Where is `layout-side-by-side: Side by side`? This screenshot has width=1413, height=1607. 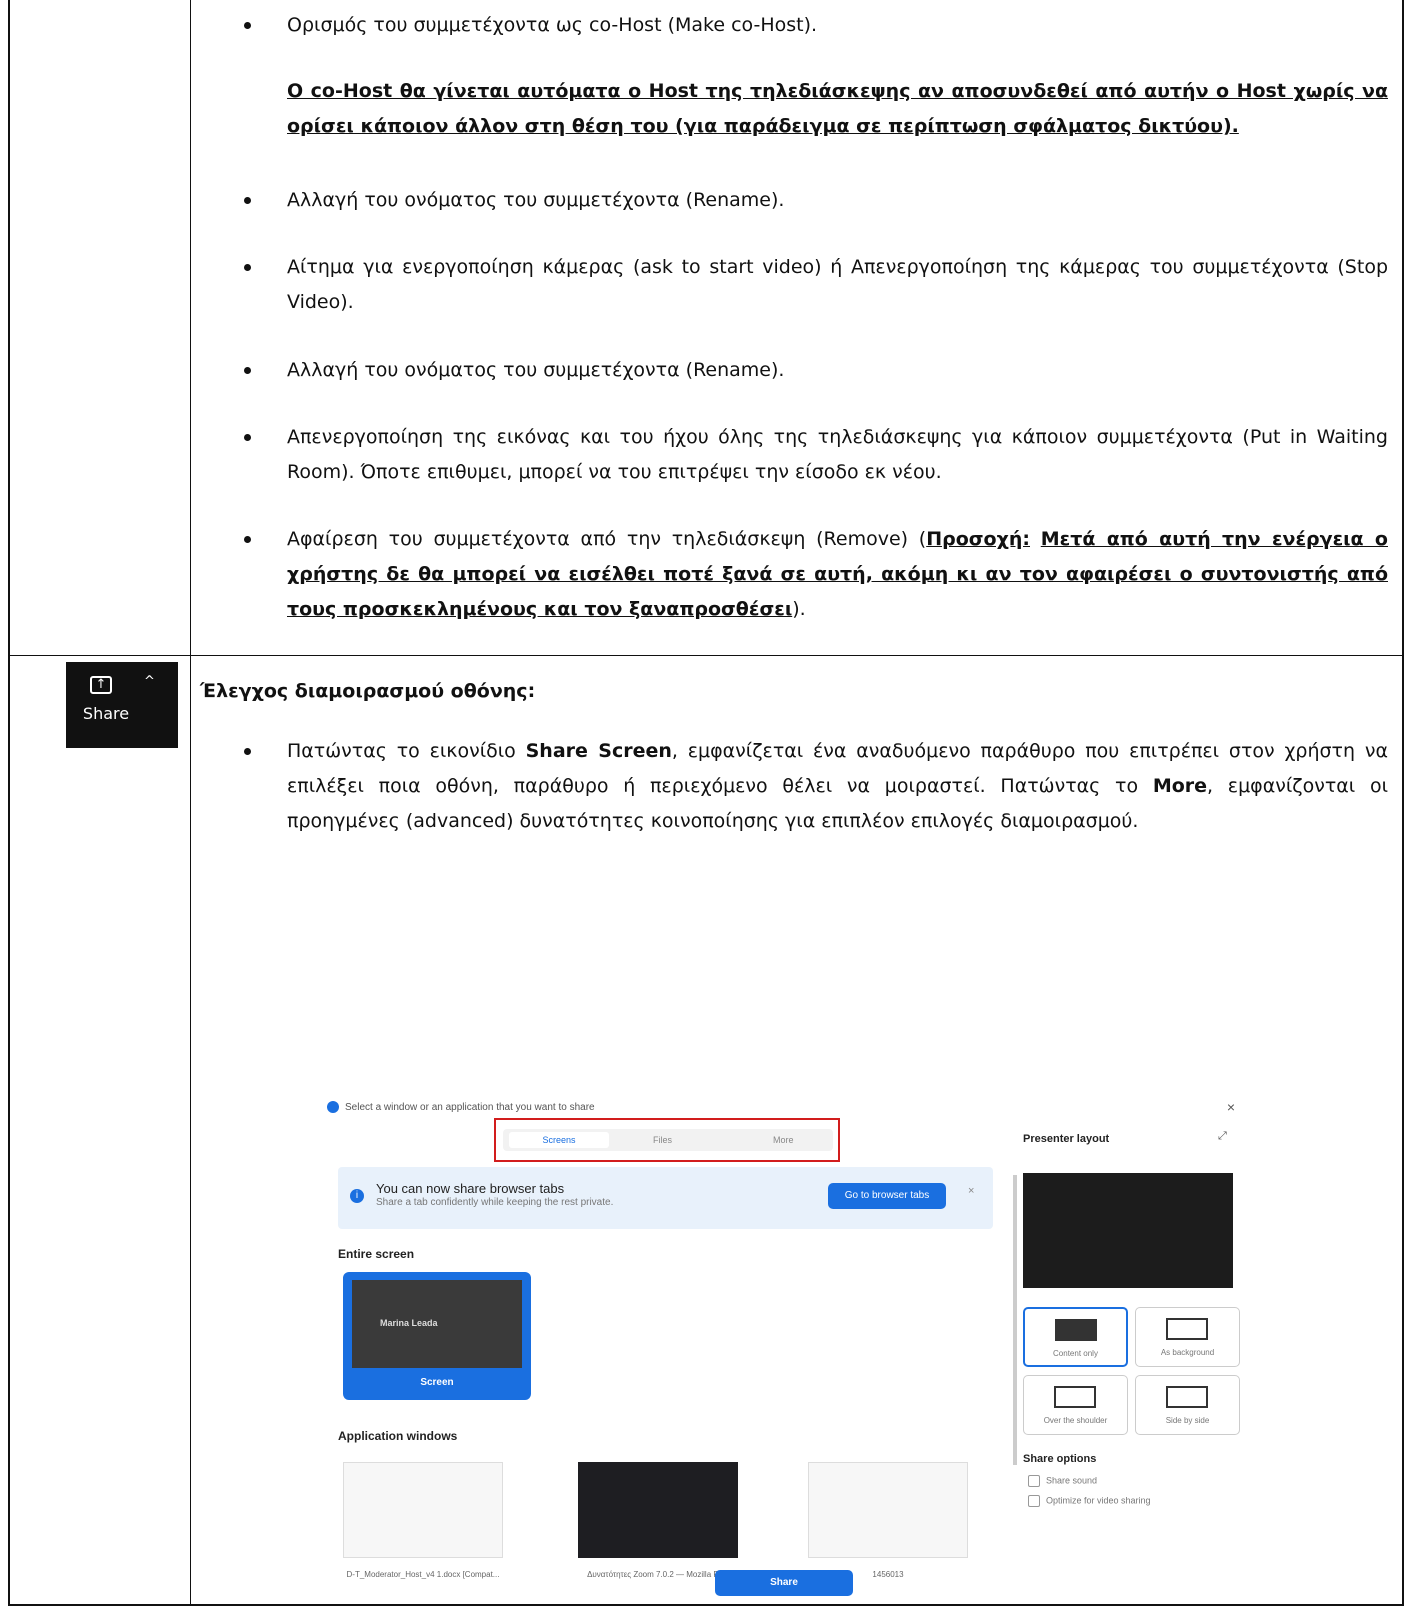
layout-side-by-side: Side by side is located at coordinates (1187, 1405).